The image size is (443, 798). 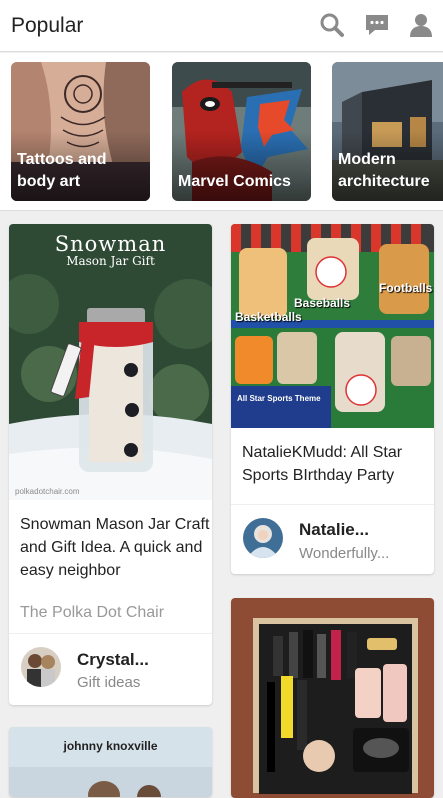 I want to click on category-label: Marvel Comics, so click(x=234, y=181).